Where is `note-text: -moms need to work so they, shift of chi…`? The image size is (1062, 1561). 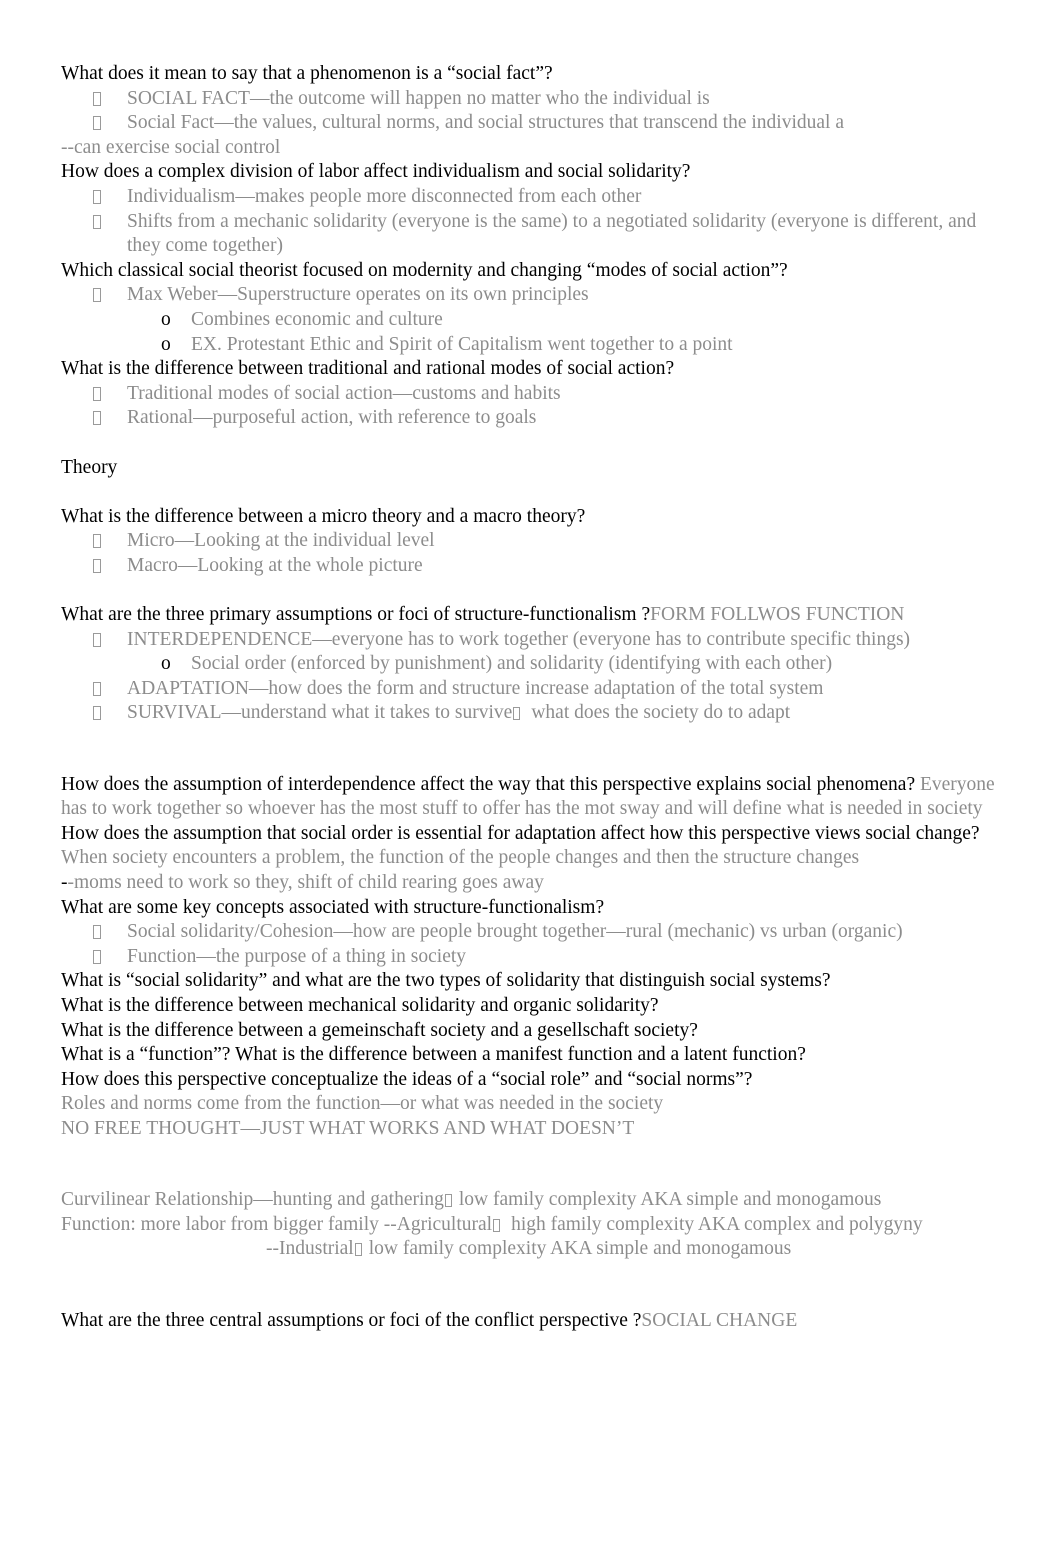
note-text: -moms need to work so they, shift of chi… is located at coordinates (305, 882).